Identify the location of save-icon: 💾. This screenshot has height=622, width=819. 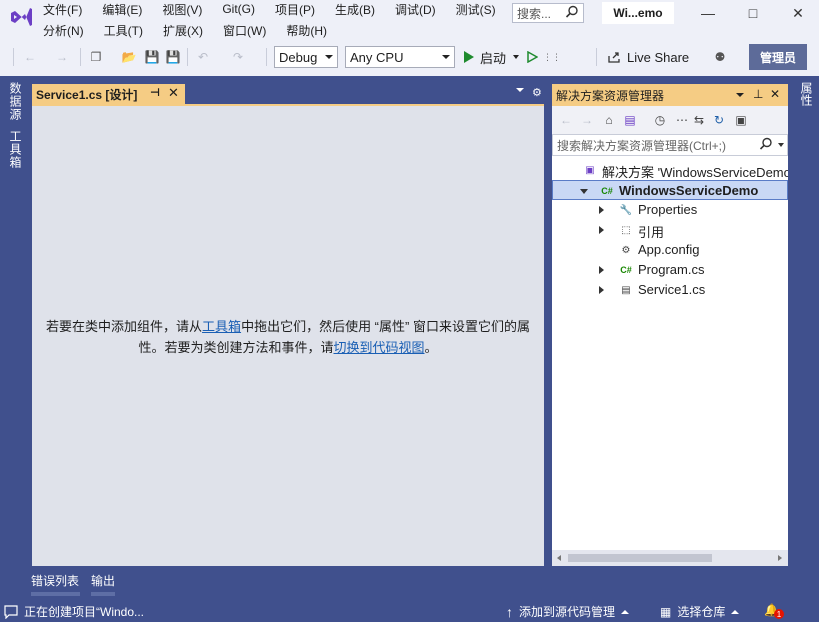
(152, 57).